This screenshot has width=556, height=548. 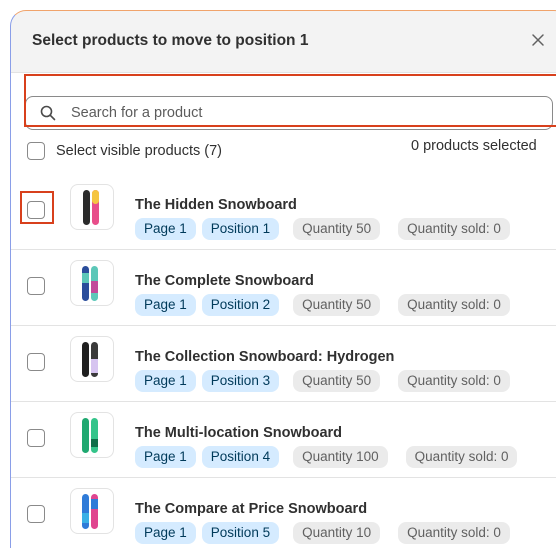 I want to click on search-input, so click(x=306, y=113).